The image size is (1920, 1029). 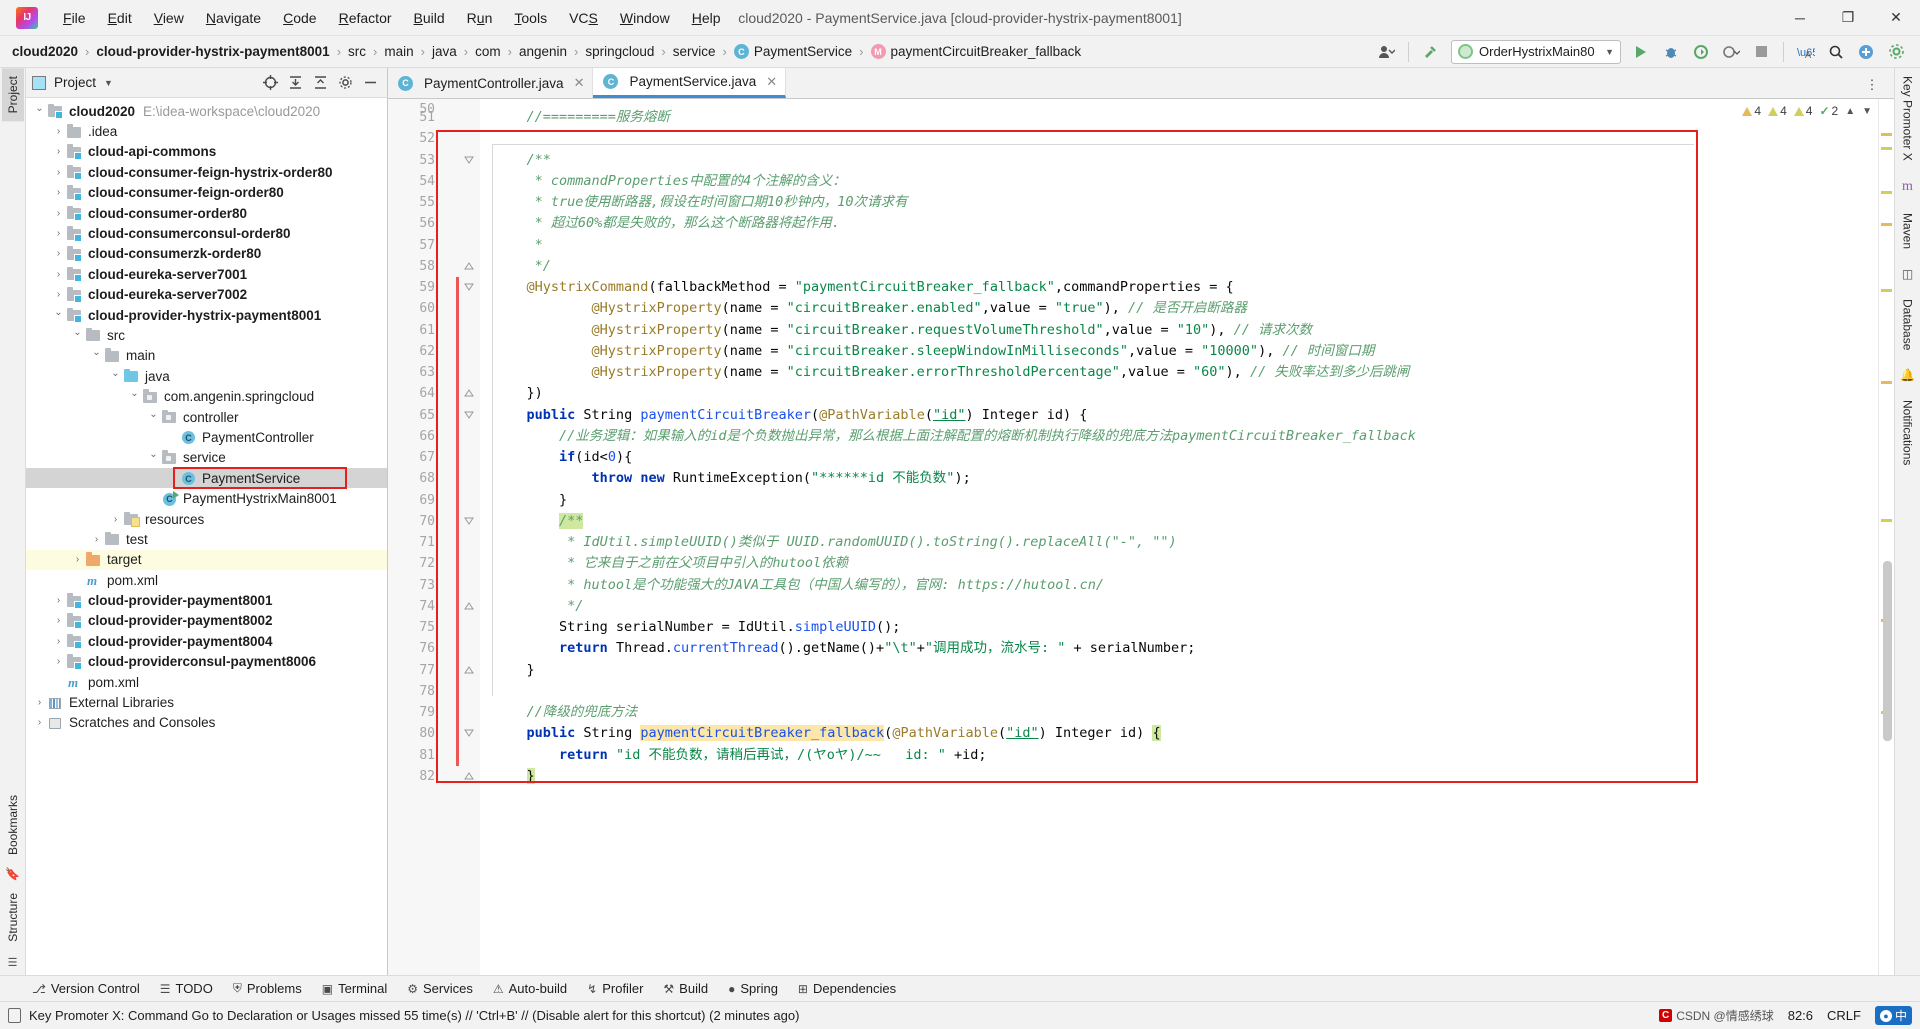 What do you see at coordinates (13, 825) in the screenshot?
I see `rail-tab-bookmarks: Bookmarks` at bounding box center [13, 825].